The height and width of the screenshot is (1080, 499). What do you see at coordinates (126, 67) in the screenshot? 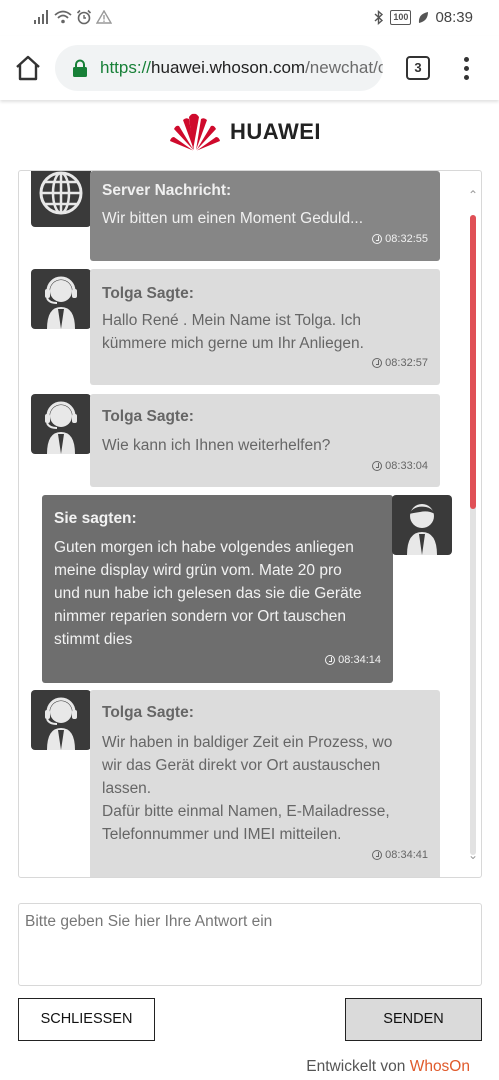
I see `url-protocol: https://` at bounding box center [126, 67].